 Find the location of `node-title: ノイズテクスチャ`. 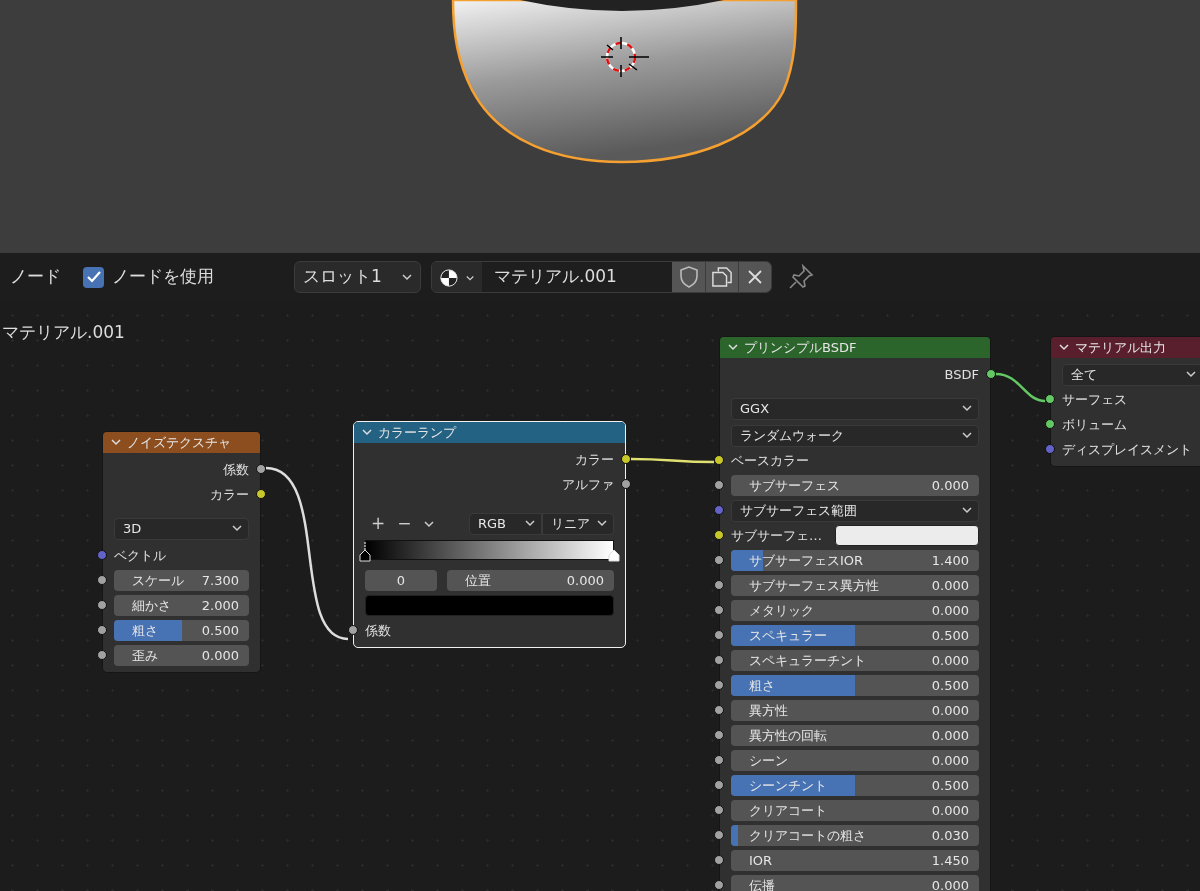

node-title: ノイズテクスチャ is located at coordinates (179, 442).